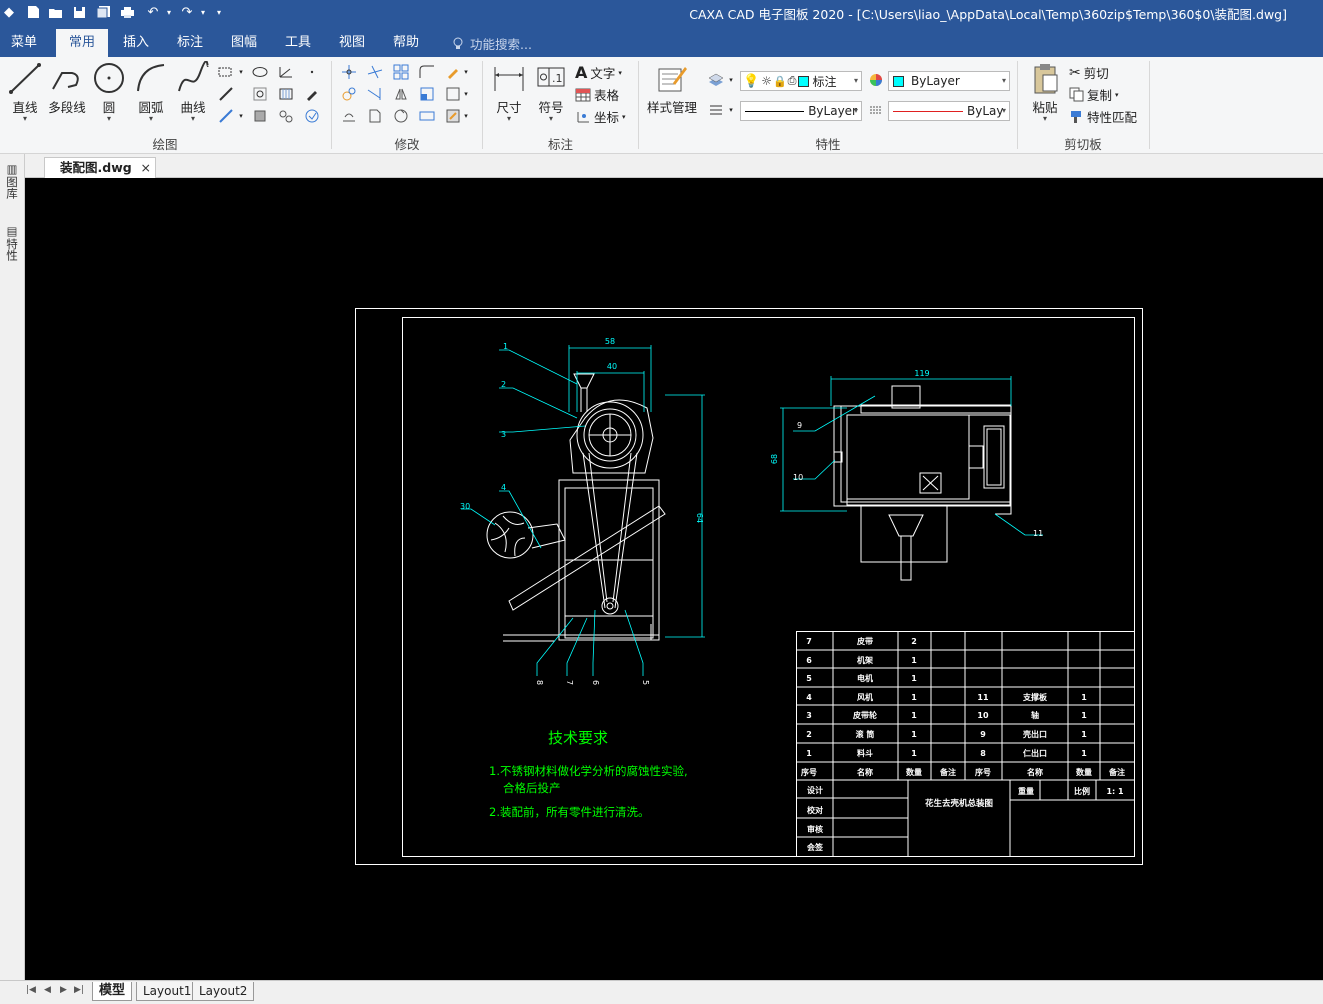 This screenshot has width=1323, height=1004. Describe the element at coordinates (349, 116) in the screenshot. I see `offset-icon` at that location.